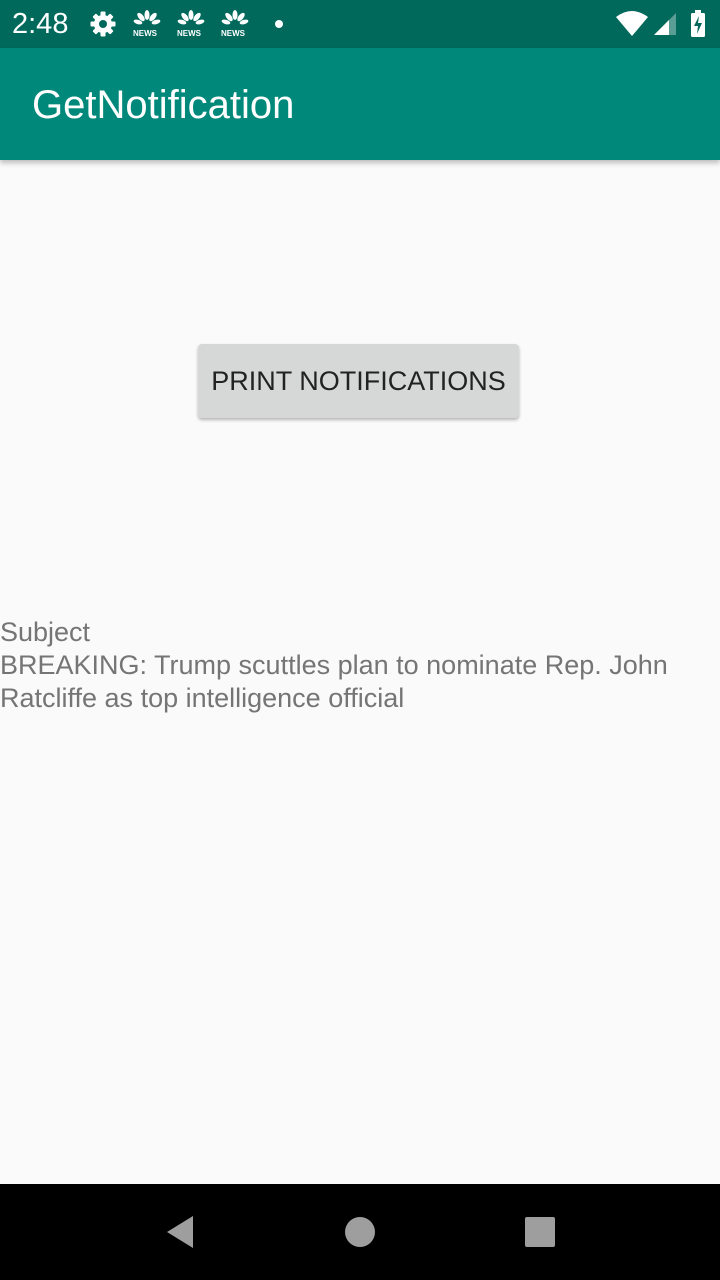 This screenshot has height=1280, width=720. I want to click on status-time: 2:48, so click(40, 24).